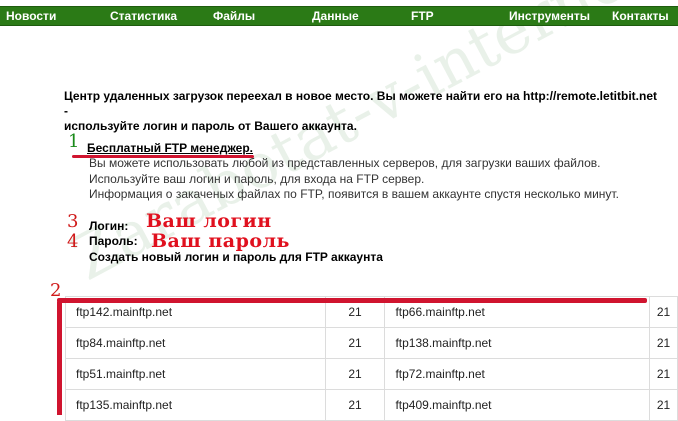  What do you see at coordinates (517, 374) in the screenshot?
I see `server-host: ftp72.mainftp.net` at bounding box center [517, 374].